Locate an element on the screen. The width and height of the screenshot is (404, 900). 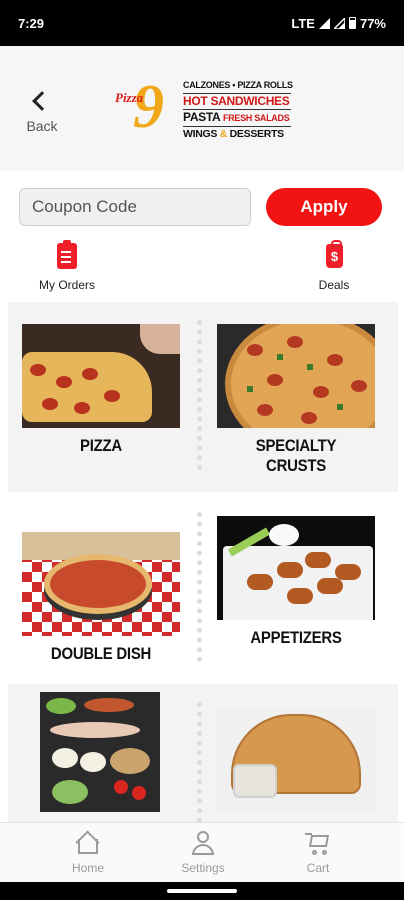
logo-pasta: PASTA is located at coordinates (201, 117).